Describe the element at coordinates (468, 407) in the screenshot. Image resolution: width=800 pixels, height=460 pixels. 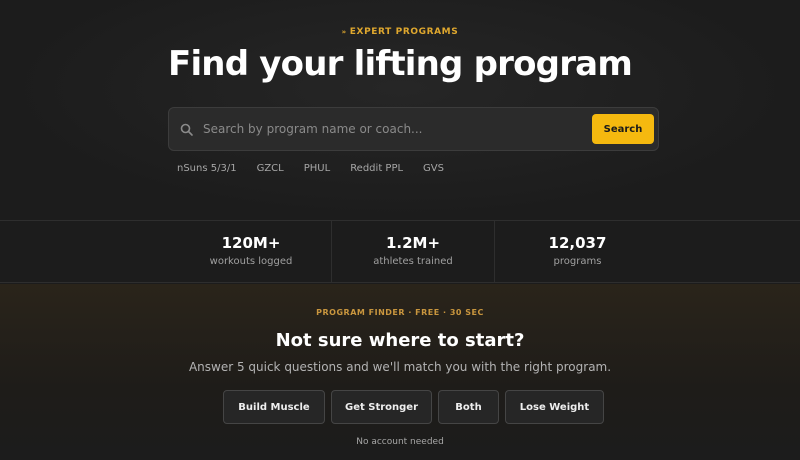
I see `option-both: Both` at that location.